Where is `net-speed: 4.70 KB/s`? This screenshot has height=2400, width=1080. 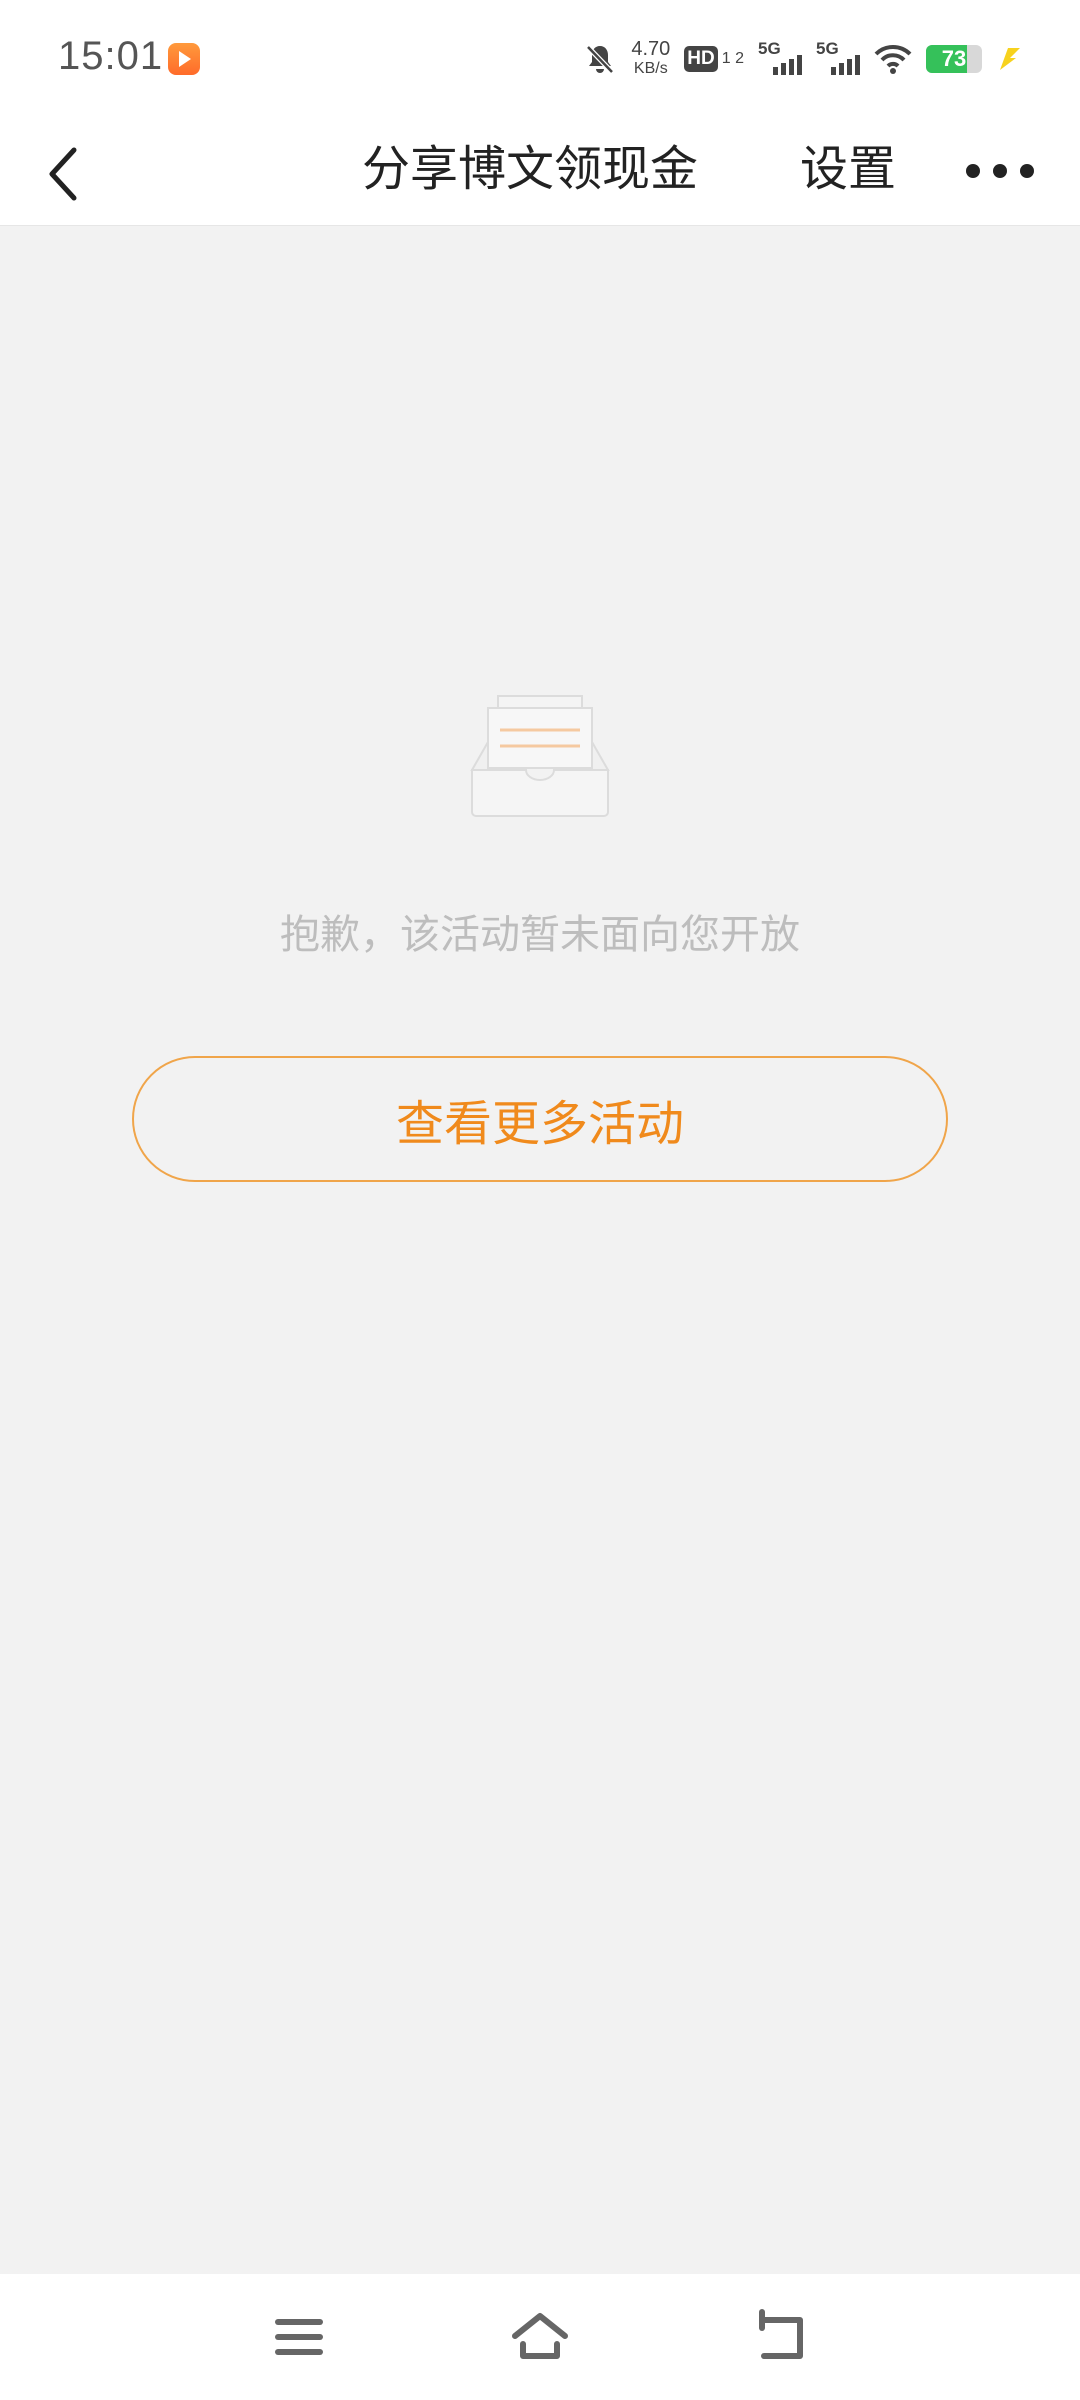
net-speed: 4.70 KB/s is located at coordinates (651, 58).